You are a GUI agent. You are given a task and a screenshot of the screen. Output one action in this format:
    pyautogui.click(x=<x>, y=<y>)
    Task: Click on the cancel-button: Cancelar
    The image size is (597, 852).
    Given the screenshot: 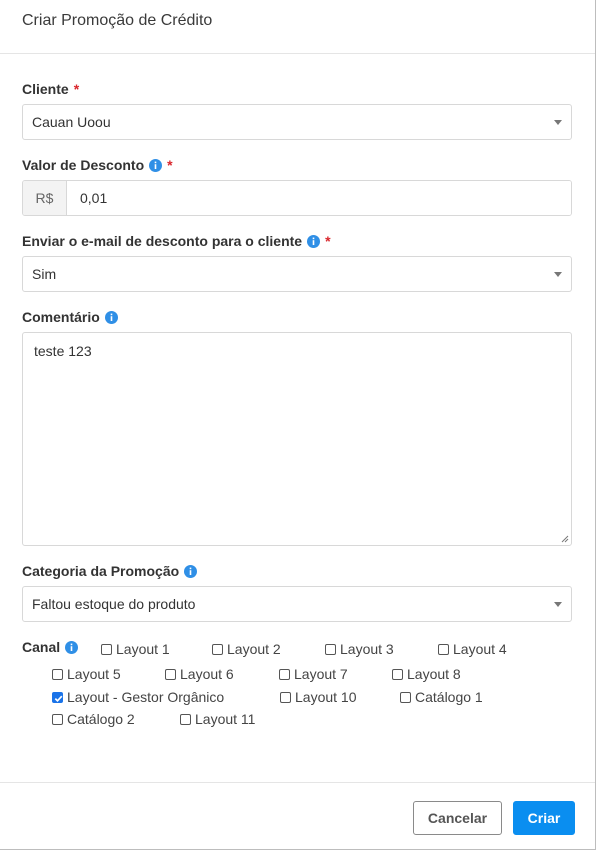 What is the action you would take?
    pyautogui.click(x=457, y=818)
    